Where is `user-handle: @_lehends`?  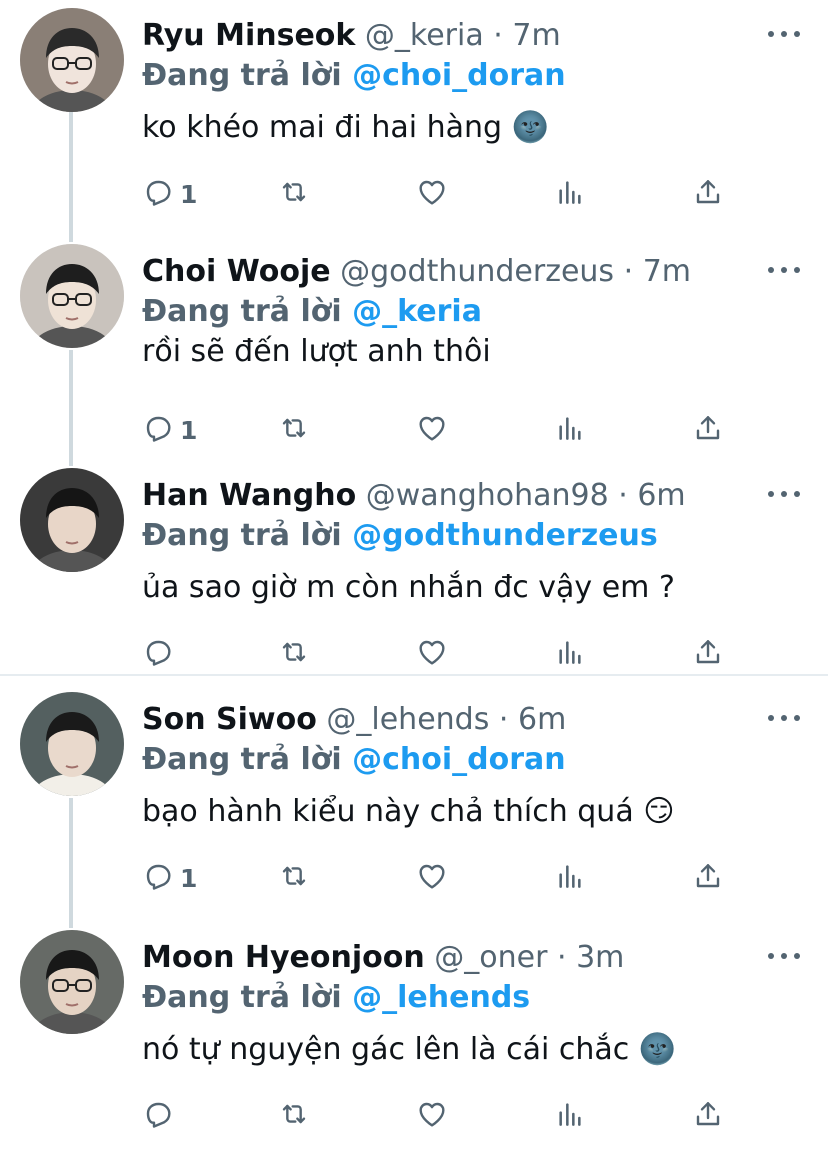
user-handle: @_lehends is located at coordinates (407, 719).